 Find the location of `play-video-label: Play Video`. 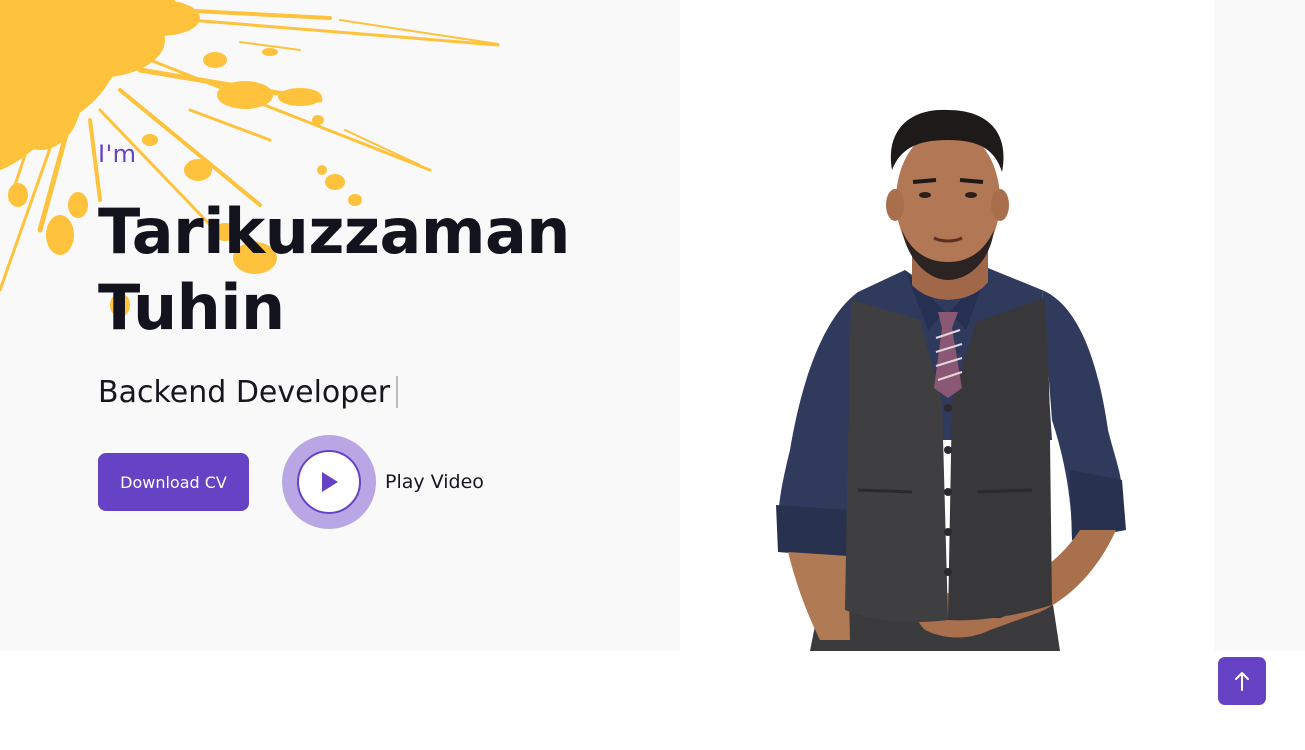

play-video-label: Play Video is located at coordinates (434, 482).